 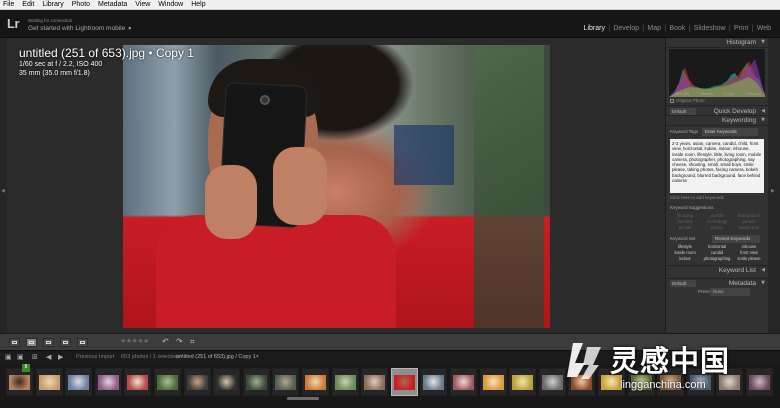 What do you see at coordinates (741, 28) in the screenshot?
I see `module-print: Print` at bounding box center [741, 28].